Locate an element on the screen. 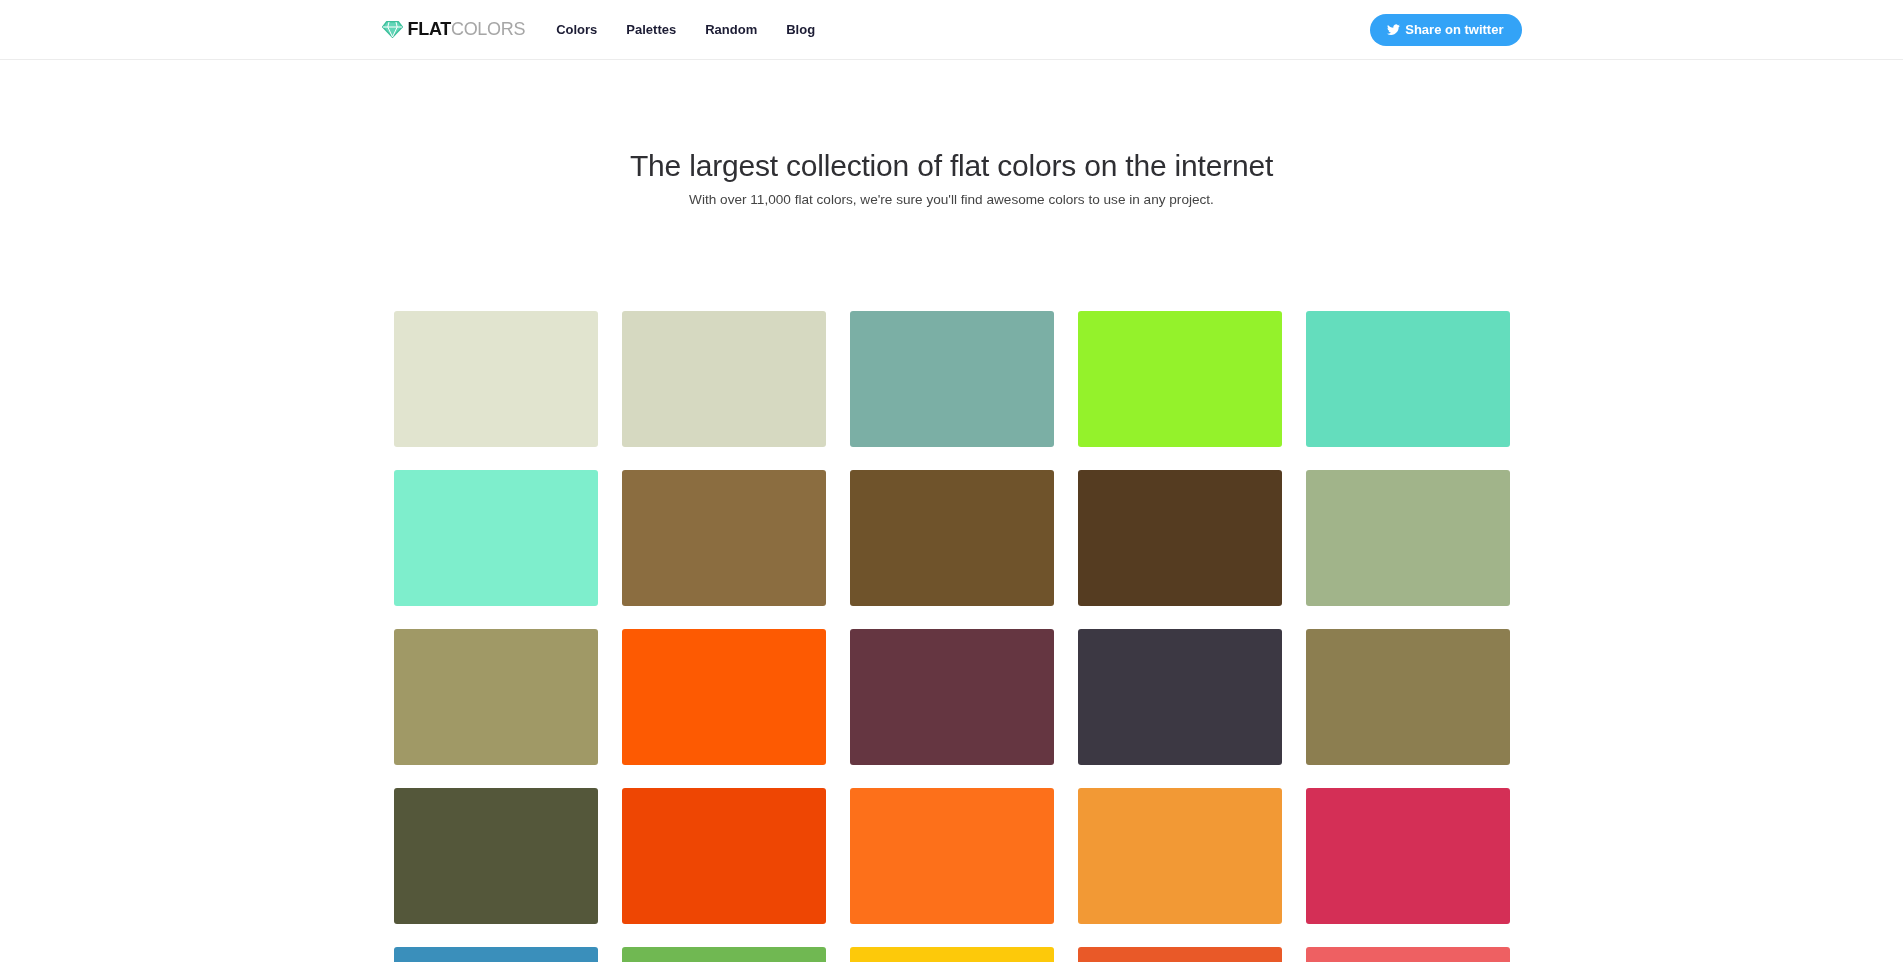  bird-icon is located at coordinates (1394, 29).